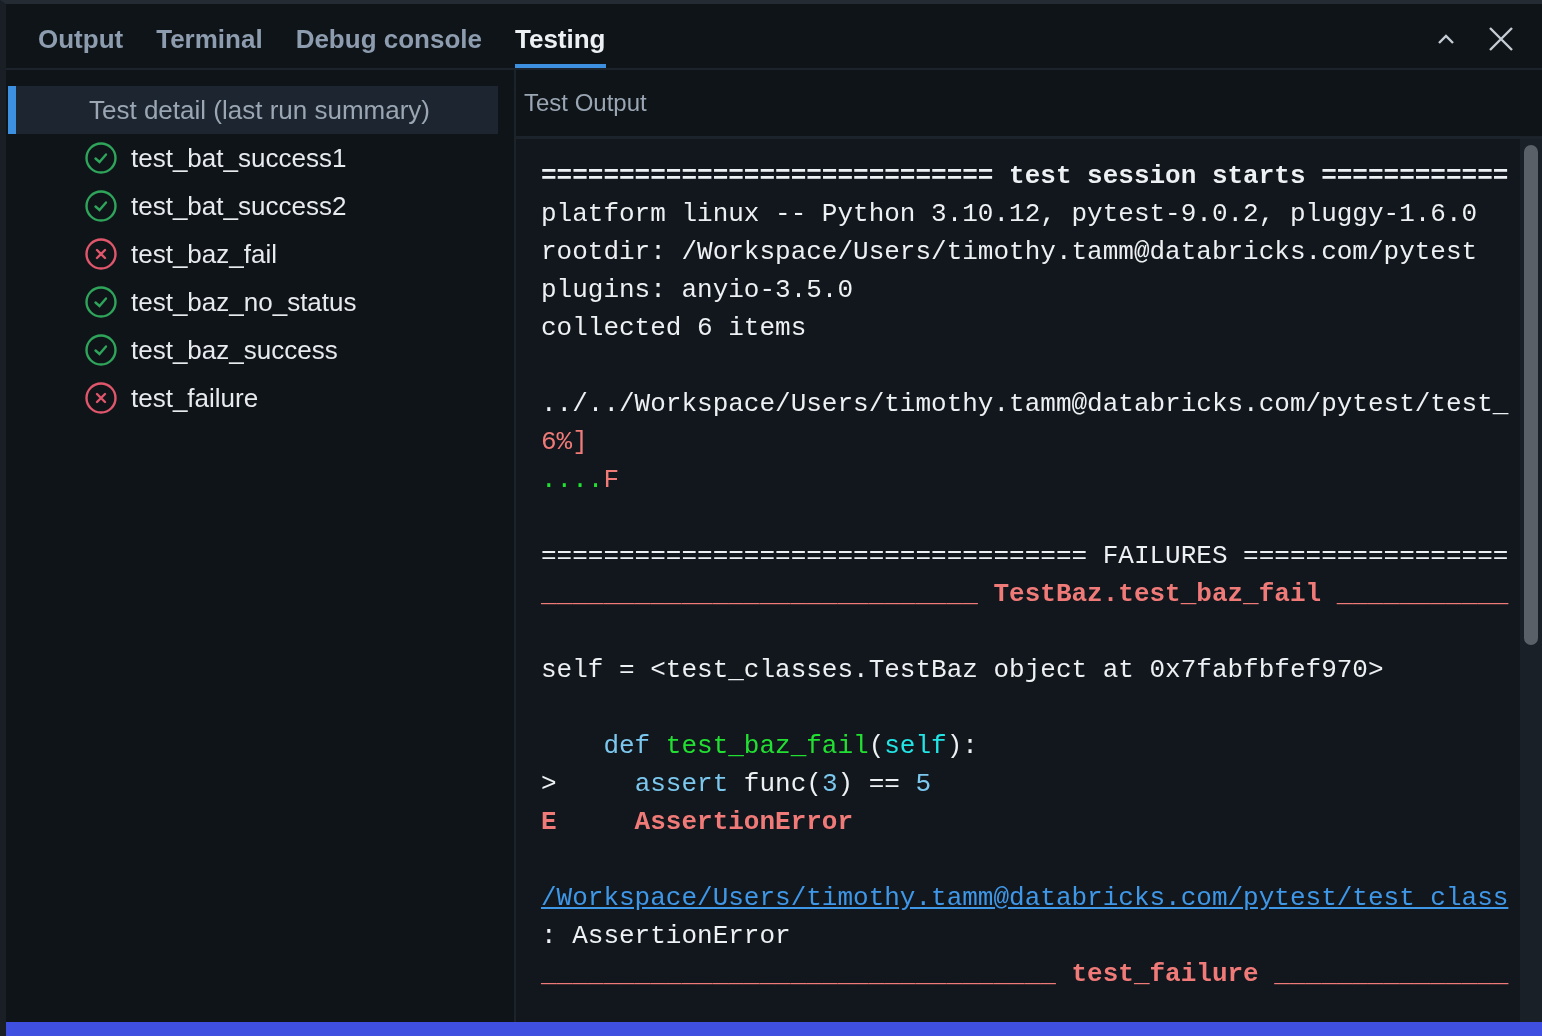 The width and height of the screenshot is (1542, 1036). Describe the element at coordinates (674, 328) in the screenshot. I see `output-text: collected 6 items` at that location.